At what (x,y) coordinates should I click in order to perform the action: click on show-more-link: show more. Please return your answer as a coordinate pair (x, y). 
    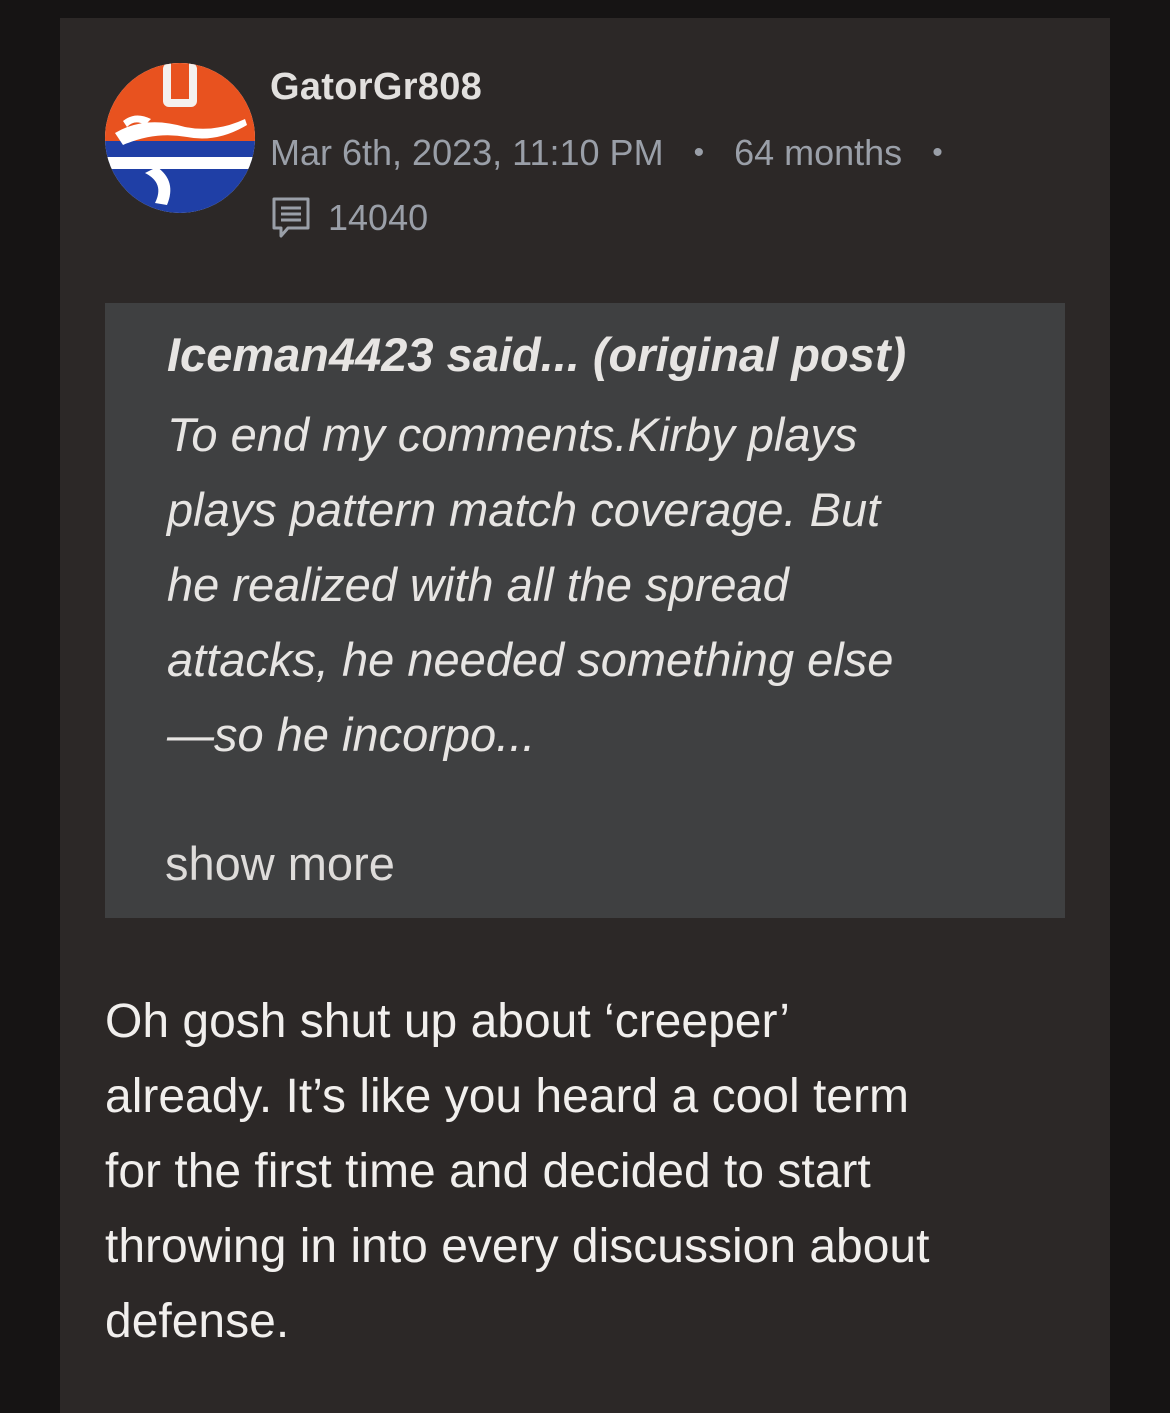
    Looking at the image, I should click on (280, 863).